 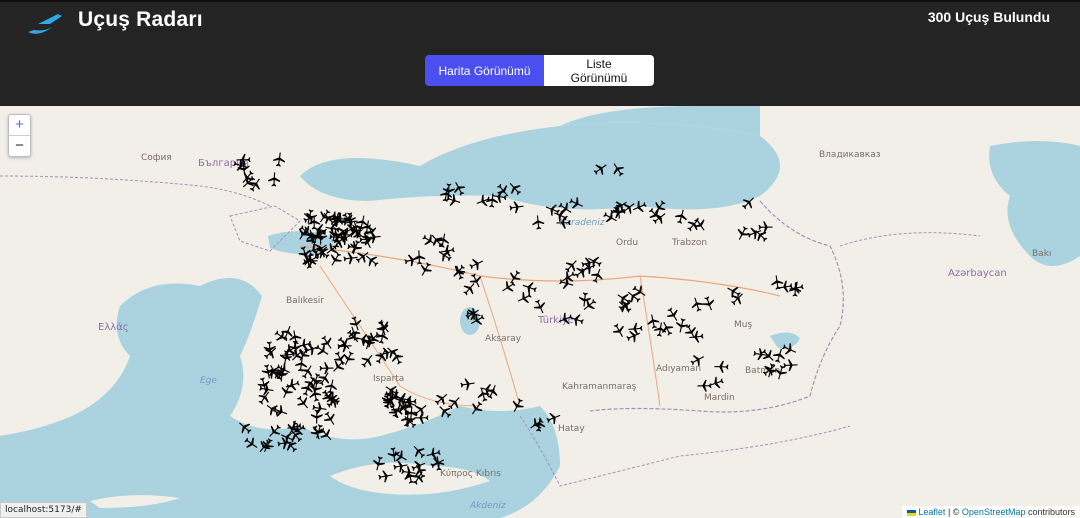 I want to click on attribution-suffix: contributors, so click(x=1050, y=512).